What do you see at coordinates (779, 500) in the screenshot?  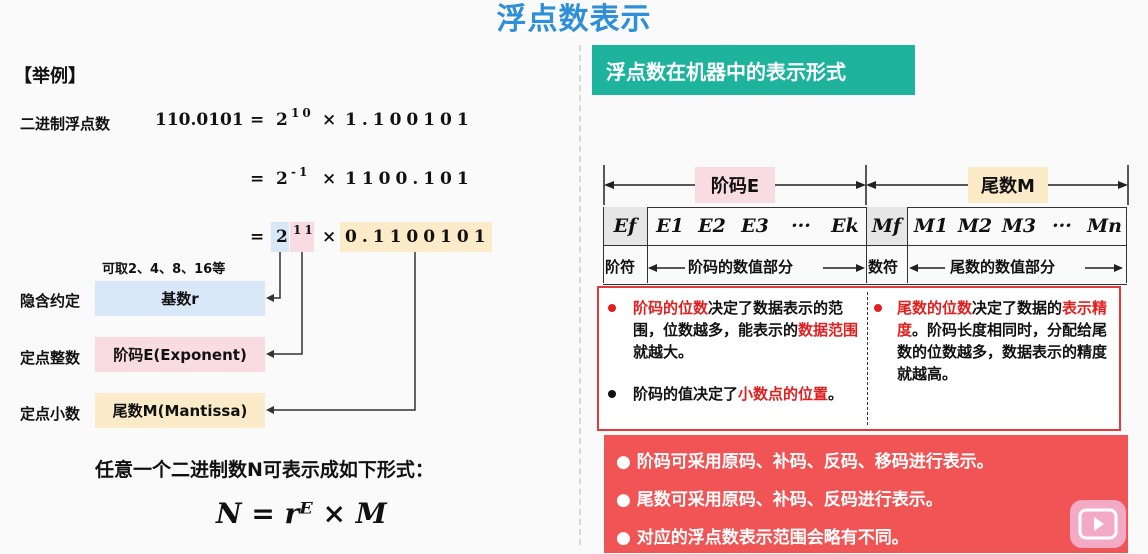 I see `note-2: ● 尾数可采用原码、补码、反码进行表示。` at bounding box center [779, 500].